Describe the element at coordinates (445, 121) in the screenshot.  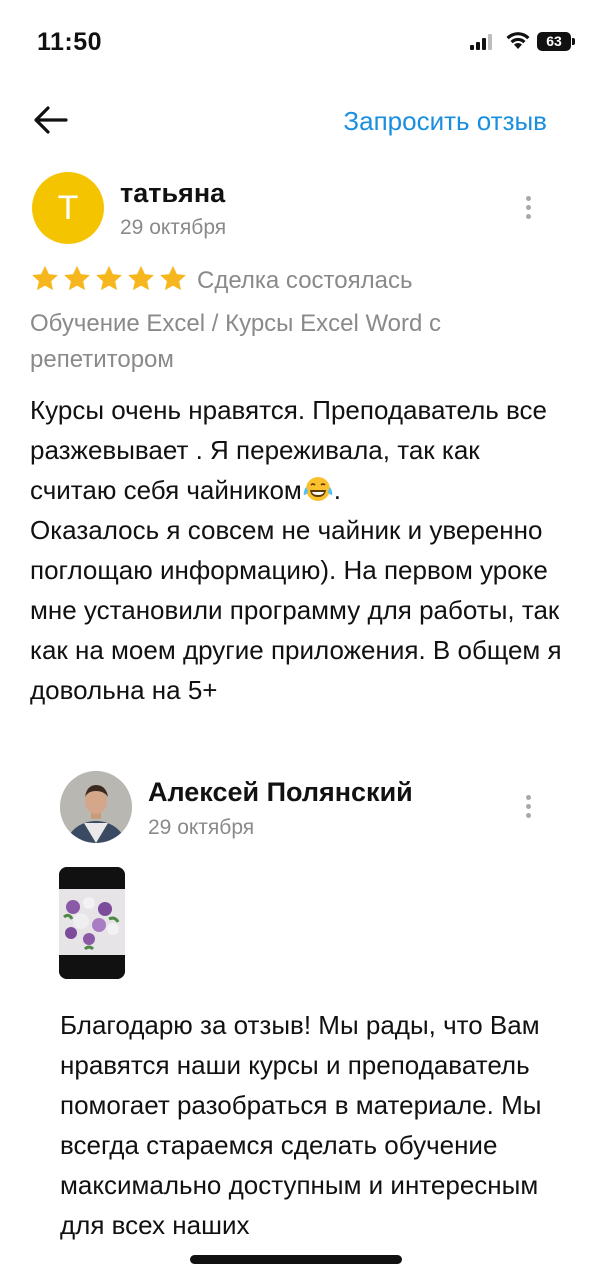
I see `request-review-button: Запросить отзыв` at that location.